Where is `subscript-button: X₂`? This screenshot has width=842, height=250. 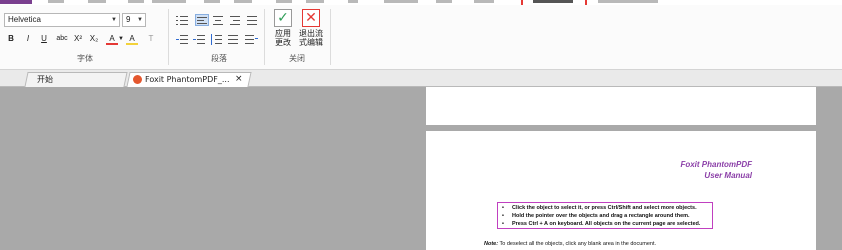
subscript-button: X₂ is located at coordinates (94, 39).